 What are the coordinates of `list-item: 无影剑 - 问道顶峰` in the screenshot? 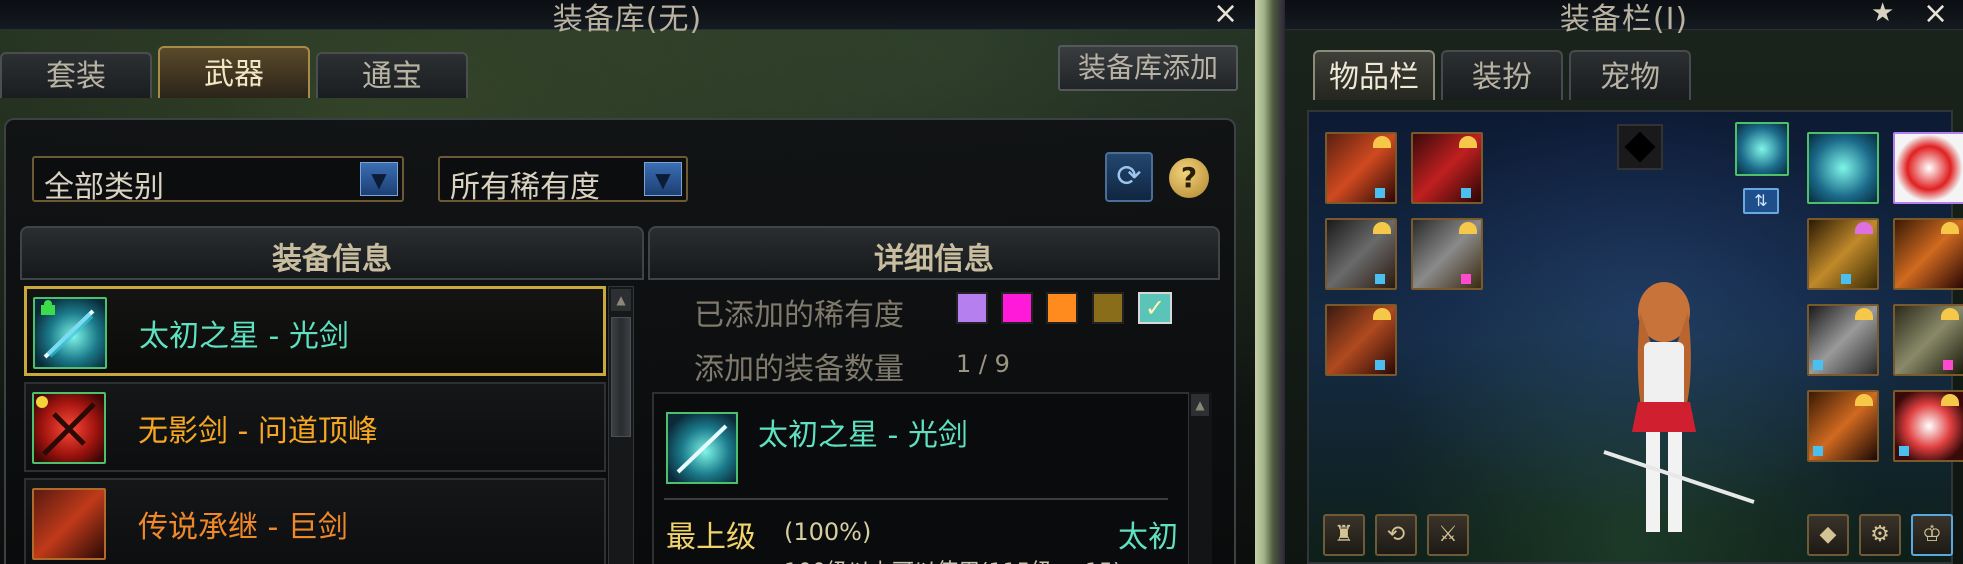 It's located at (315, 427).